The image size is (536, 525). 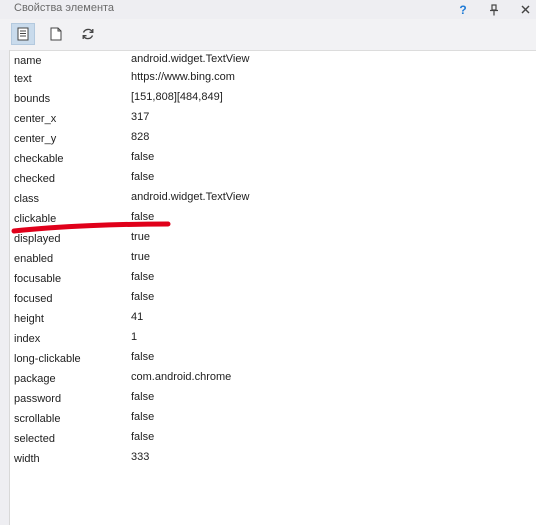 I want to click on pin-icon, so click(x=494, y=9).